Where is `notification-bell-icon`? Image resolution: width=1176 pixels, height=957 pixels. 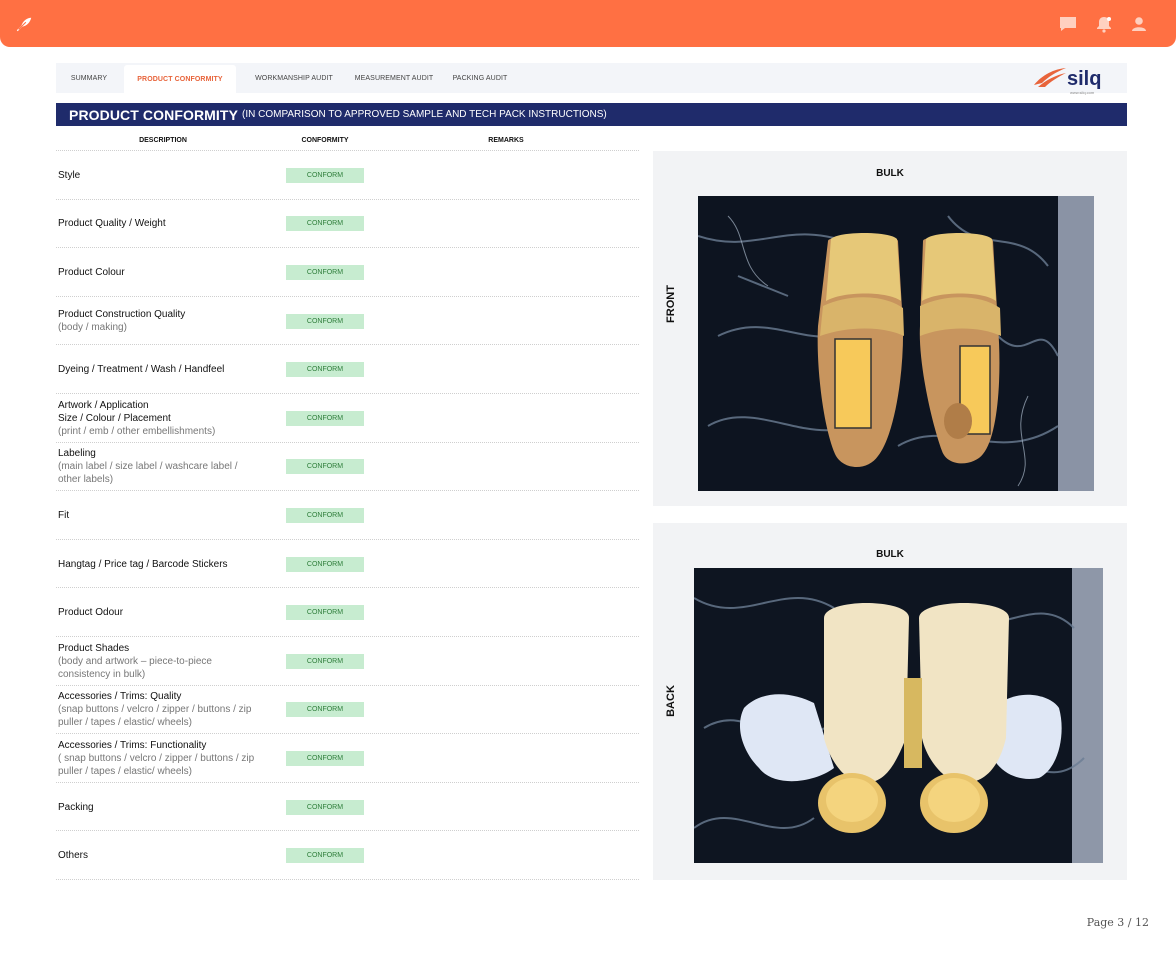 notification-bell-icon is located at coordinates (1104, 24).